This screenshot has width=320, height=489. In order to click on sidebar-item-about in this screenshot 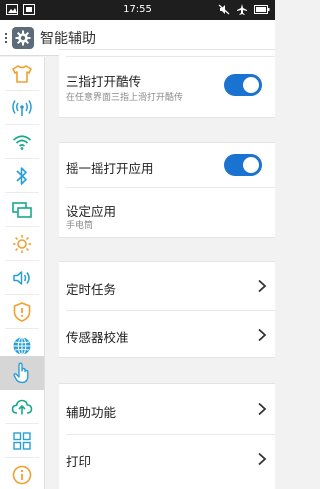, I will do `click(22, 473)`.